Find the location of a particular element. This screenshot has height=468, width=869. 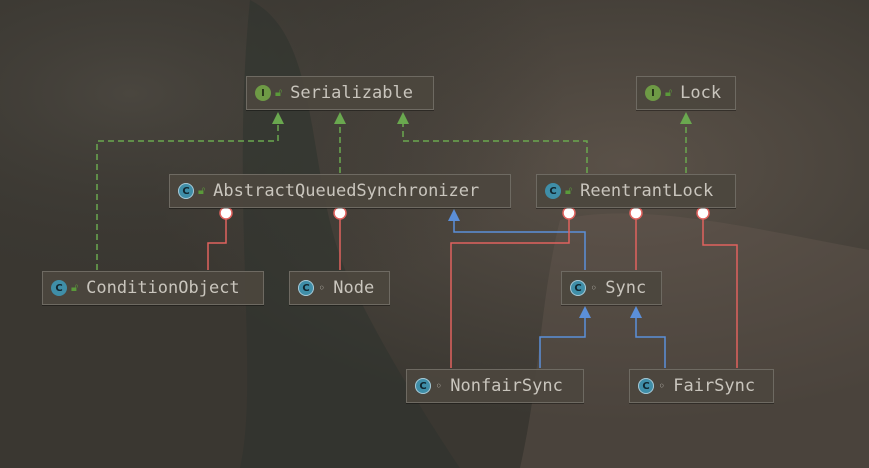

edge-reentrantlock-implements-serializable is located at coordinates (492, 142).